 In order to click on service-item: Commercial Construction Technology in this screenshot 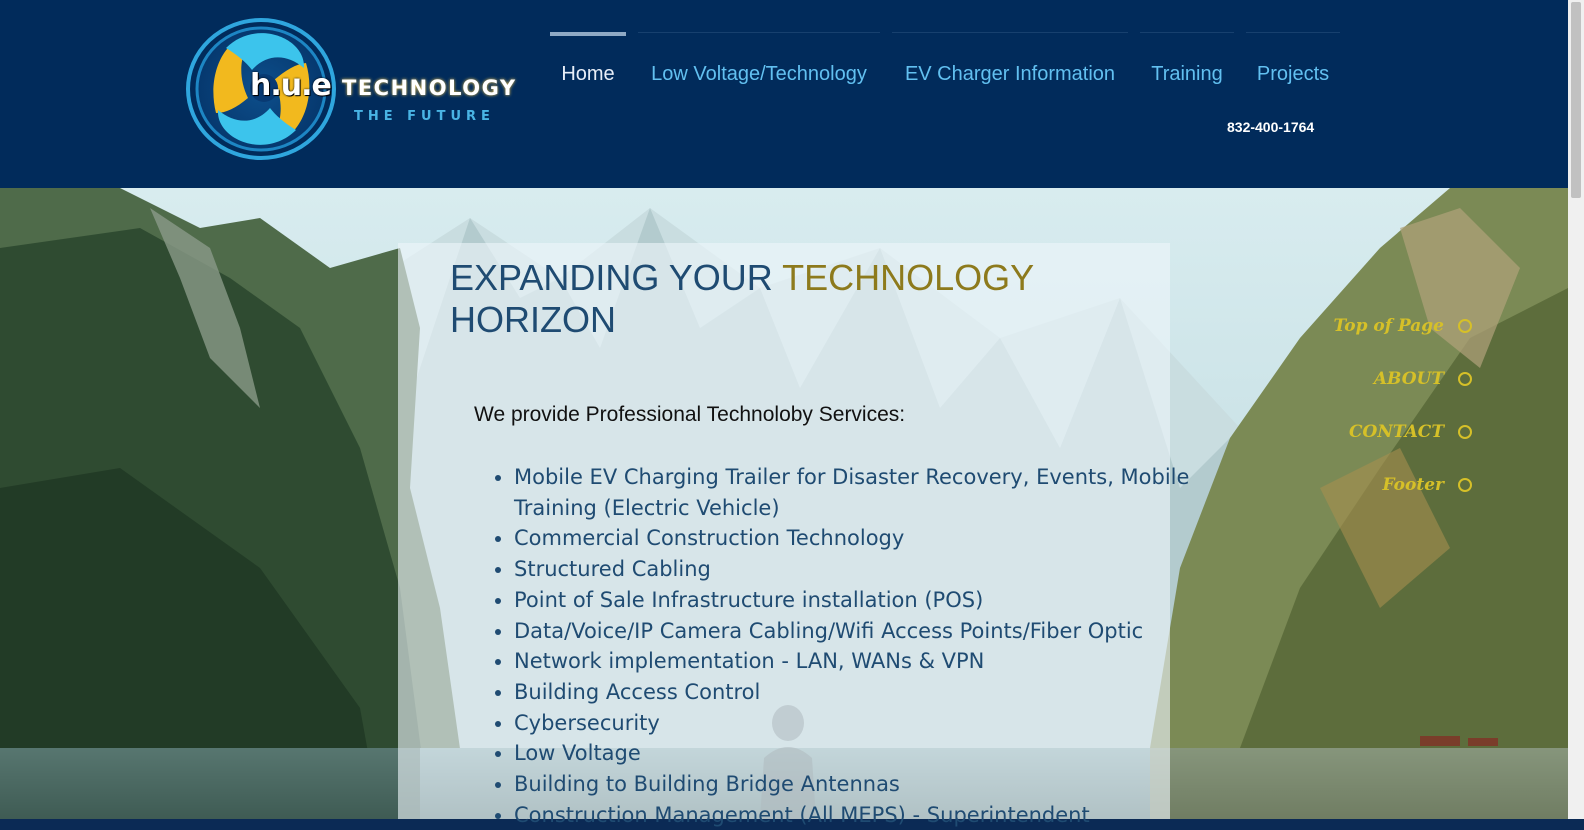, I will do `click(854, 538)`.